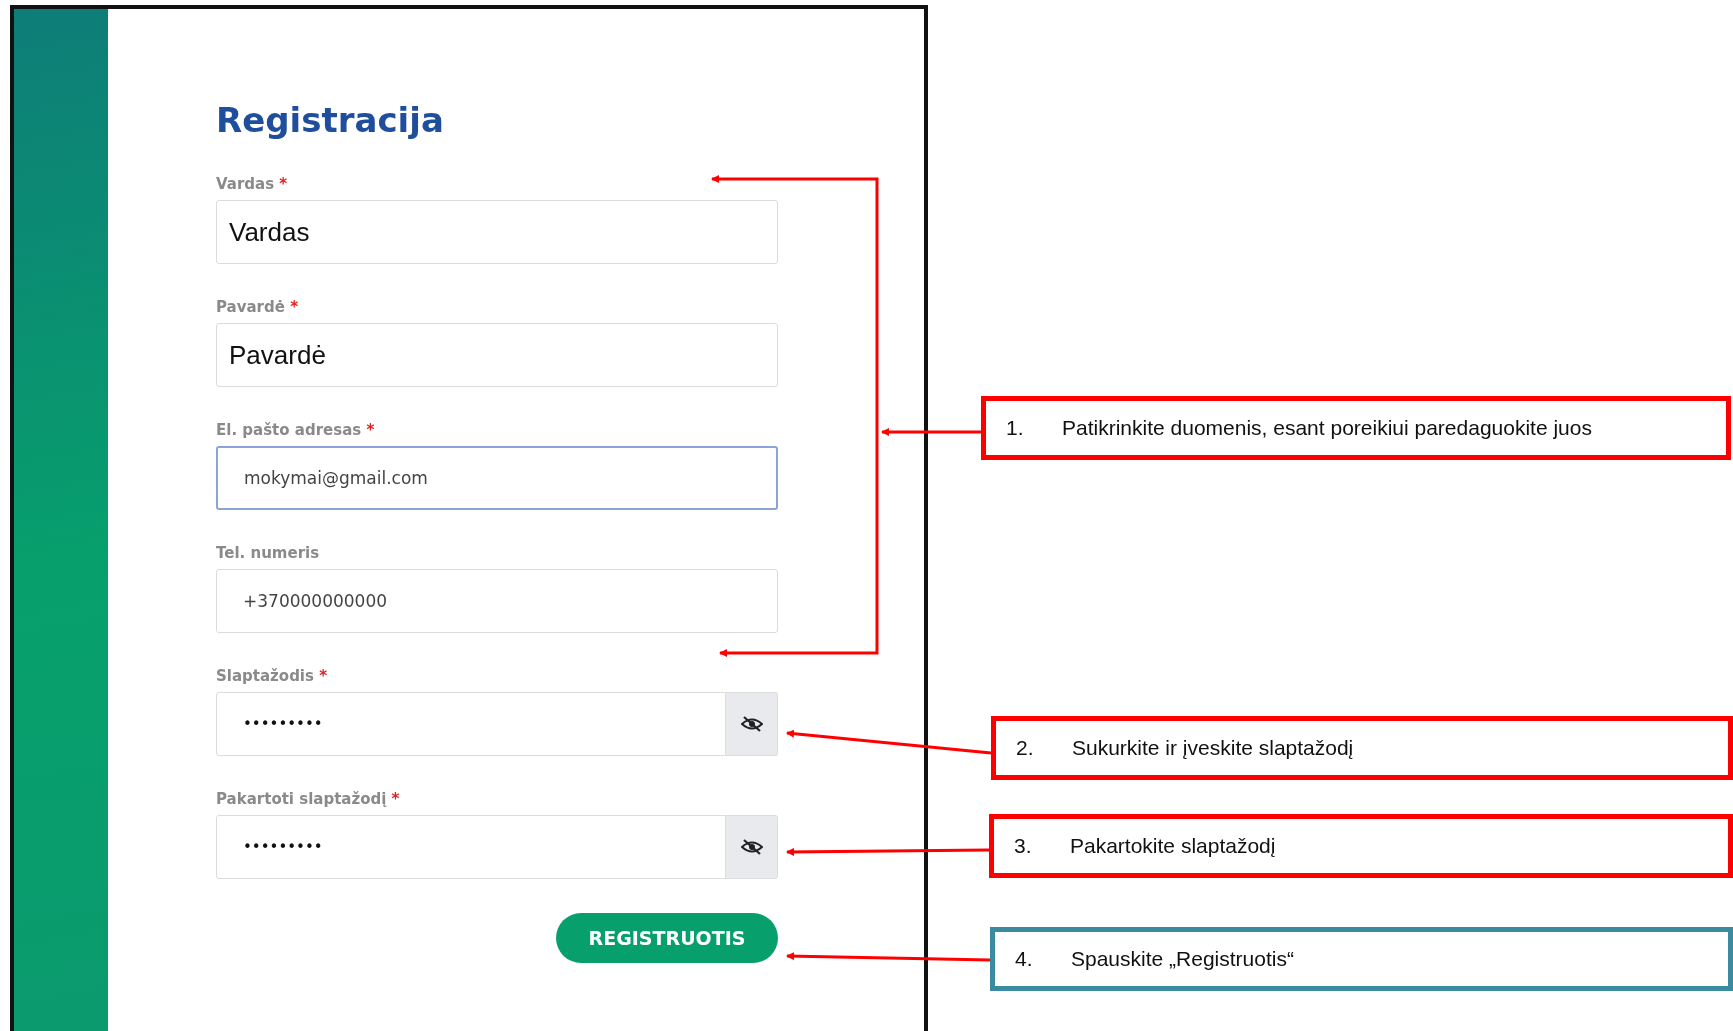  What do you see at coordinates (1025, 748) in the screenshot?
I see `callout-number: 2.` at bounding box center [1025, 748].